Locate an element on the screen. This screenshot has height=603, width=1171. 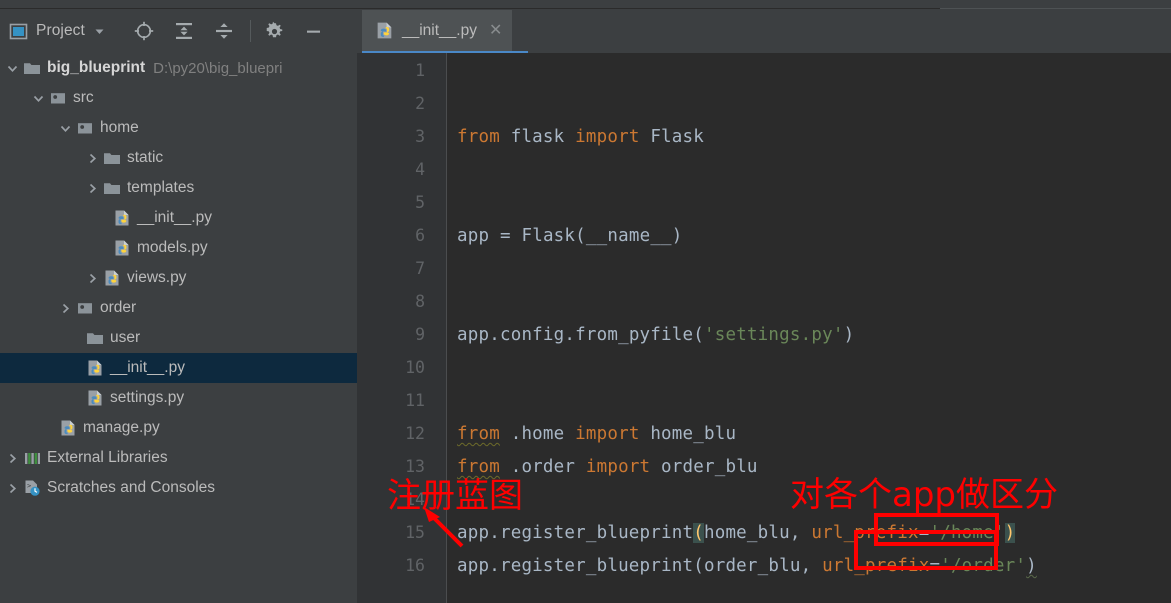
code-line-6: app = Flask(__name__) is located at coordinates (570, 236).